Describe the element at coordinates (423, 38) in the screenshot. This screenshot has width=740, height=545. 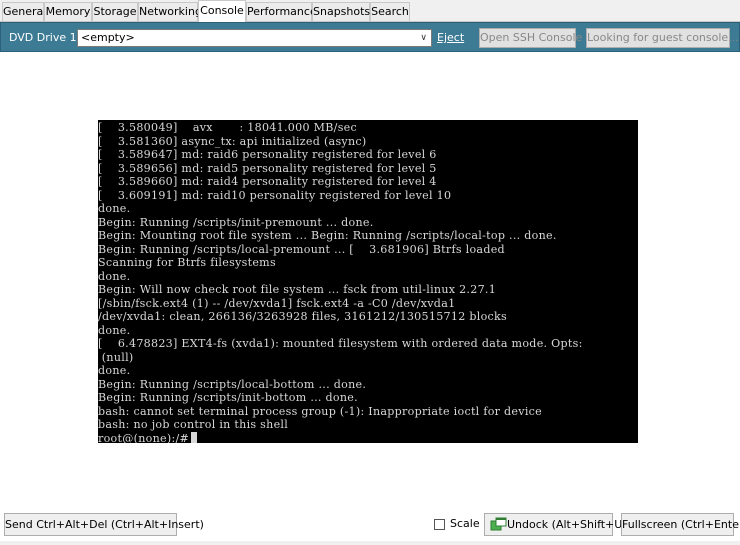
I see `chevron-down-icon: ∨` at that location.